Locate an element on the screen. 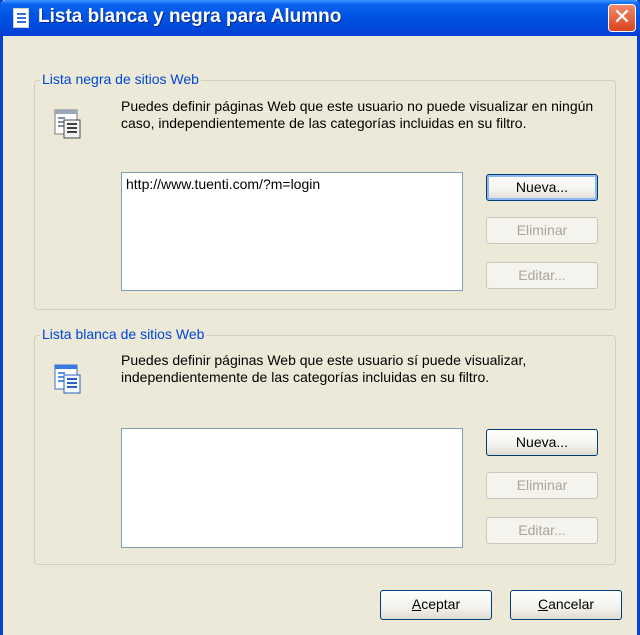  cancel-button: Cancelar is located at coordinates (566, 605).